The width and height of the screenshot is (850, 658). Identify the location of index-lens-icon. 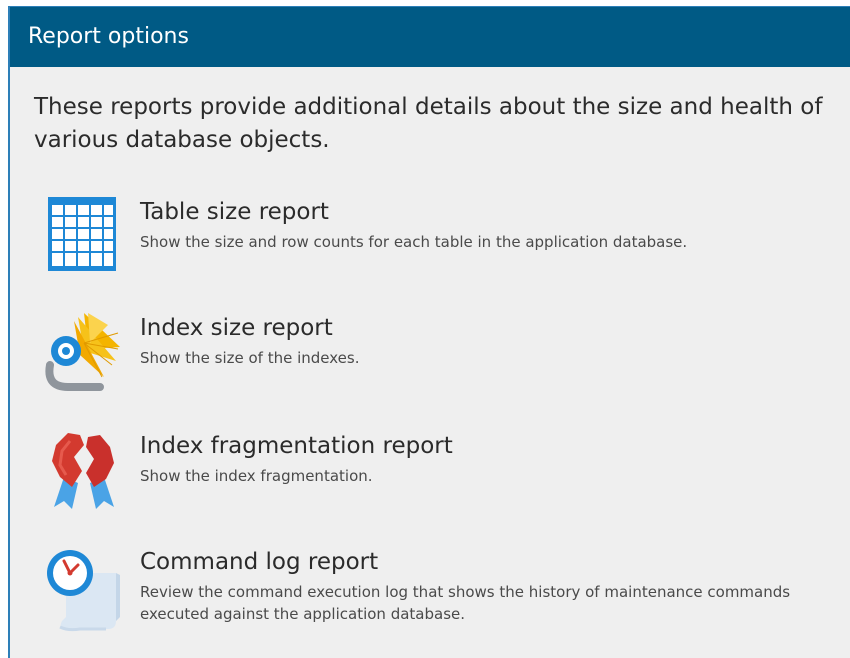
(82, 353).